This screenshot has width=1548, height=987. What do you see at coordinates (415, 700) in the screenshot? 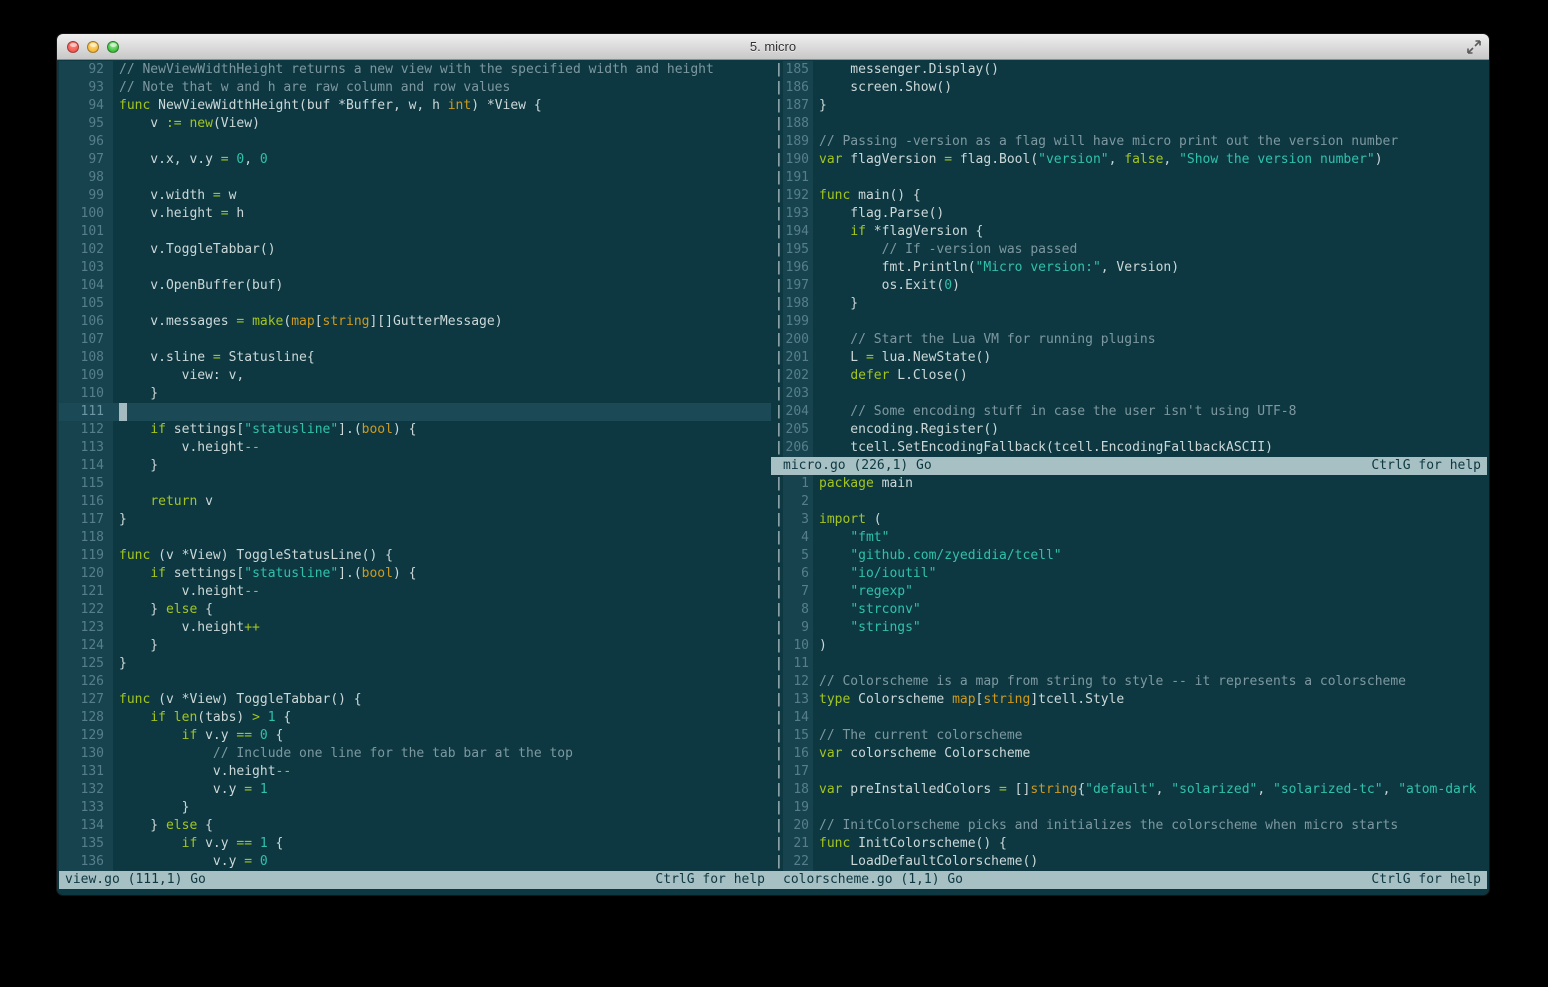
I see `code-line: 127 func (v *View) ToggleTabbar() {` at bounding box center [415, 700].